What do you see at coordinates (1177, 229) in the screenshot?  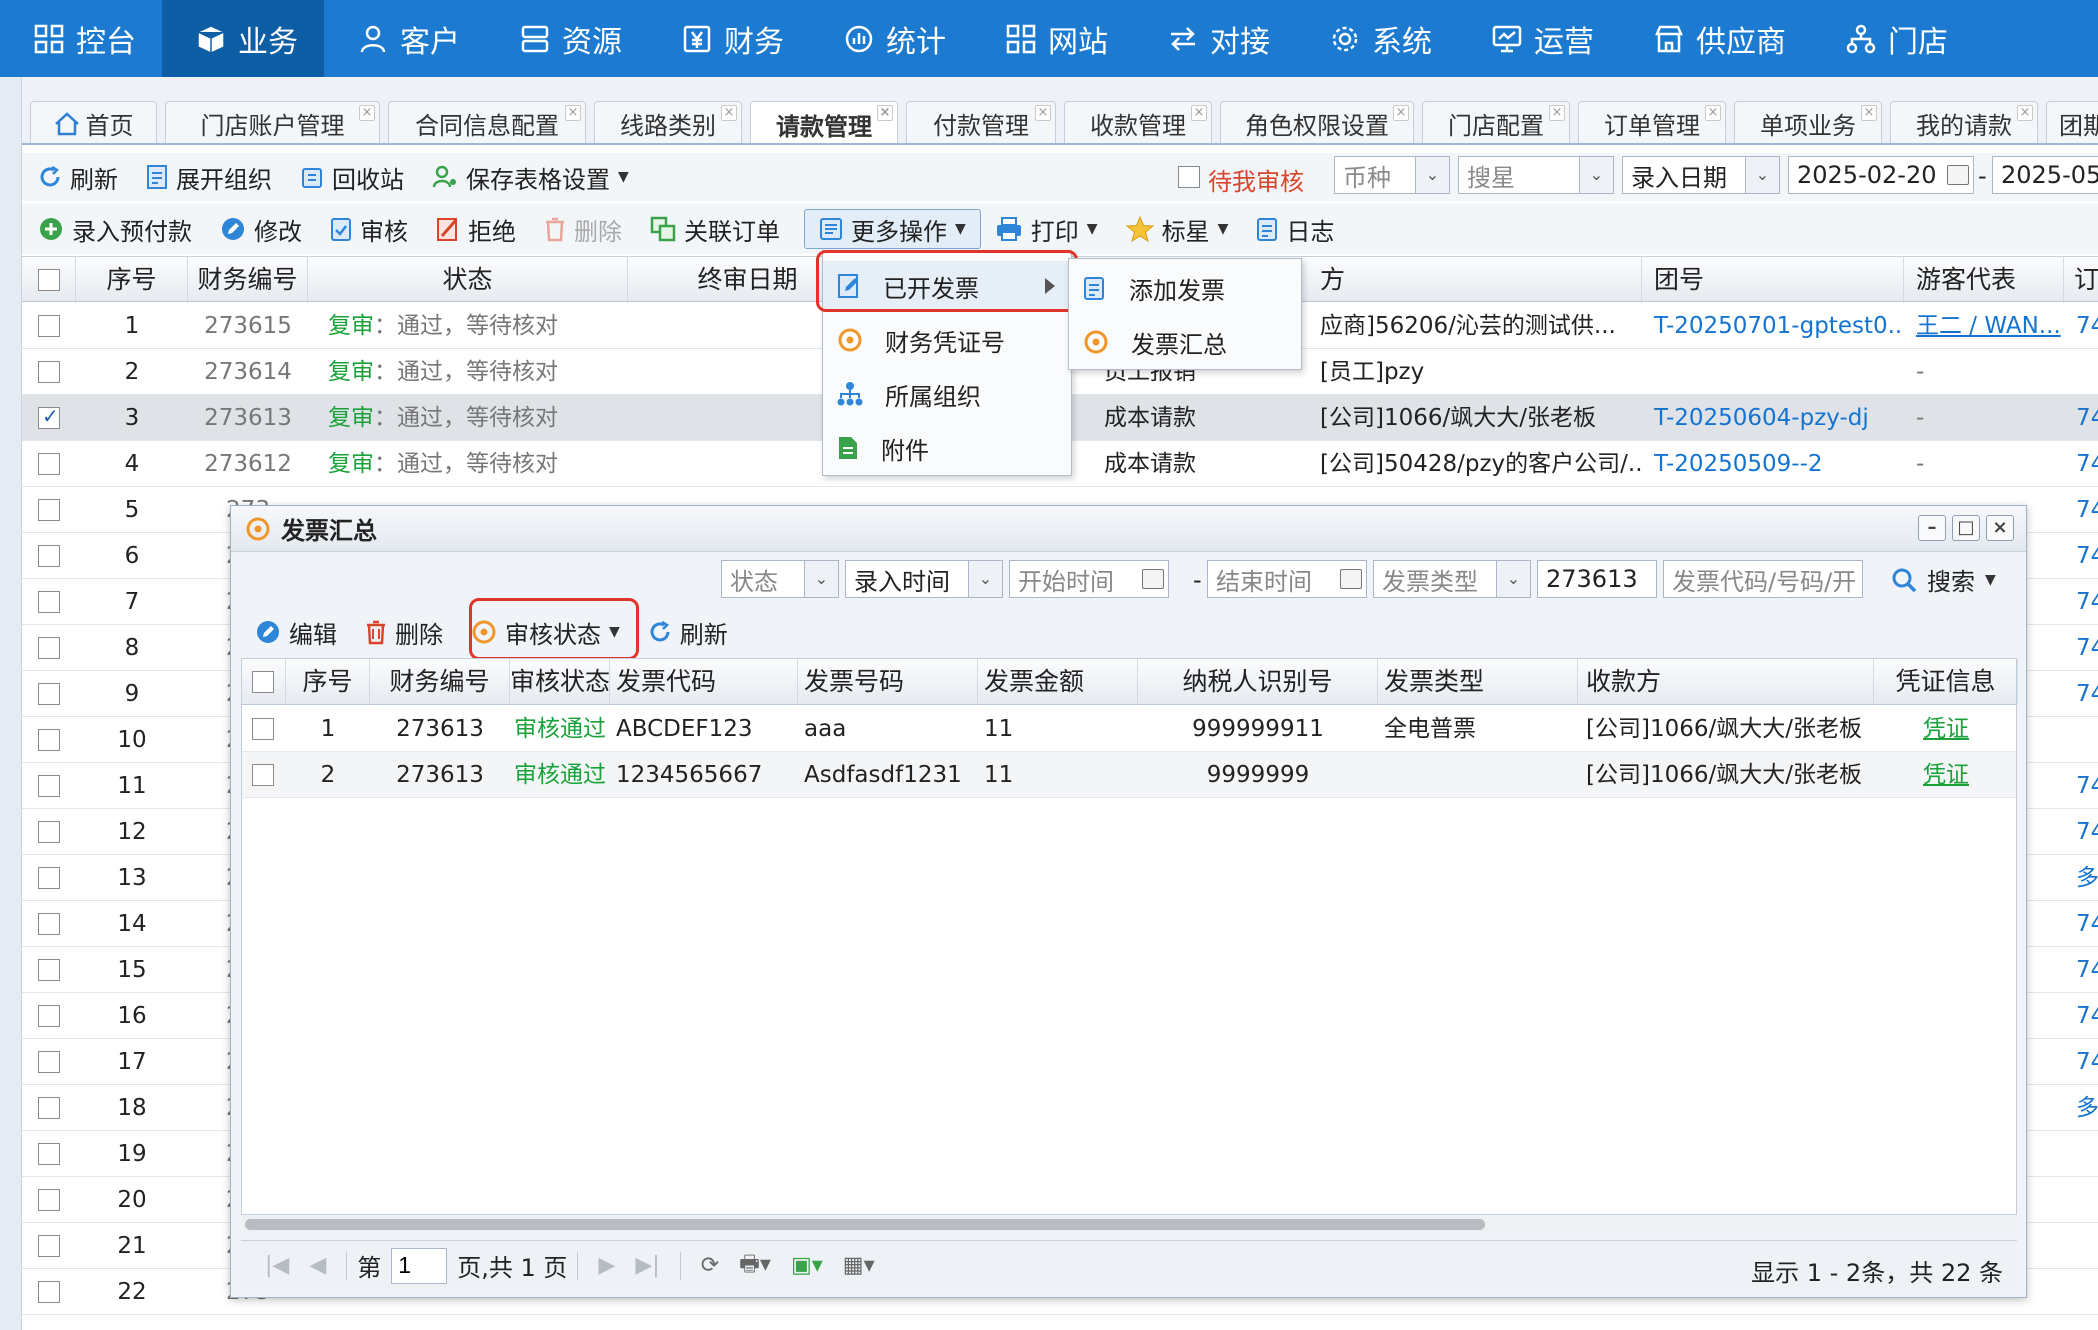 I see `star-button: 标星 ▼` at bounding box center [1177, 229].